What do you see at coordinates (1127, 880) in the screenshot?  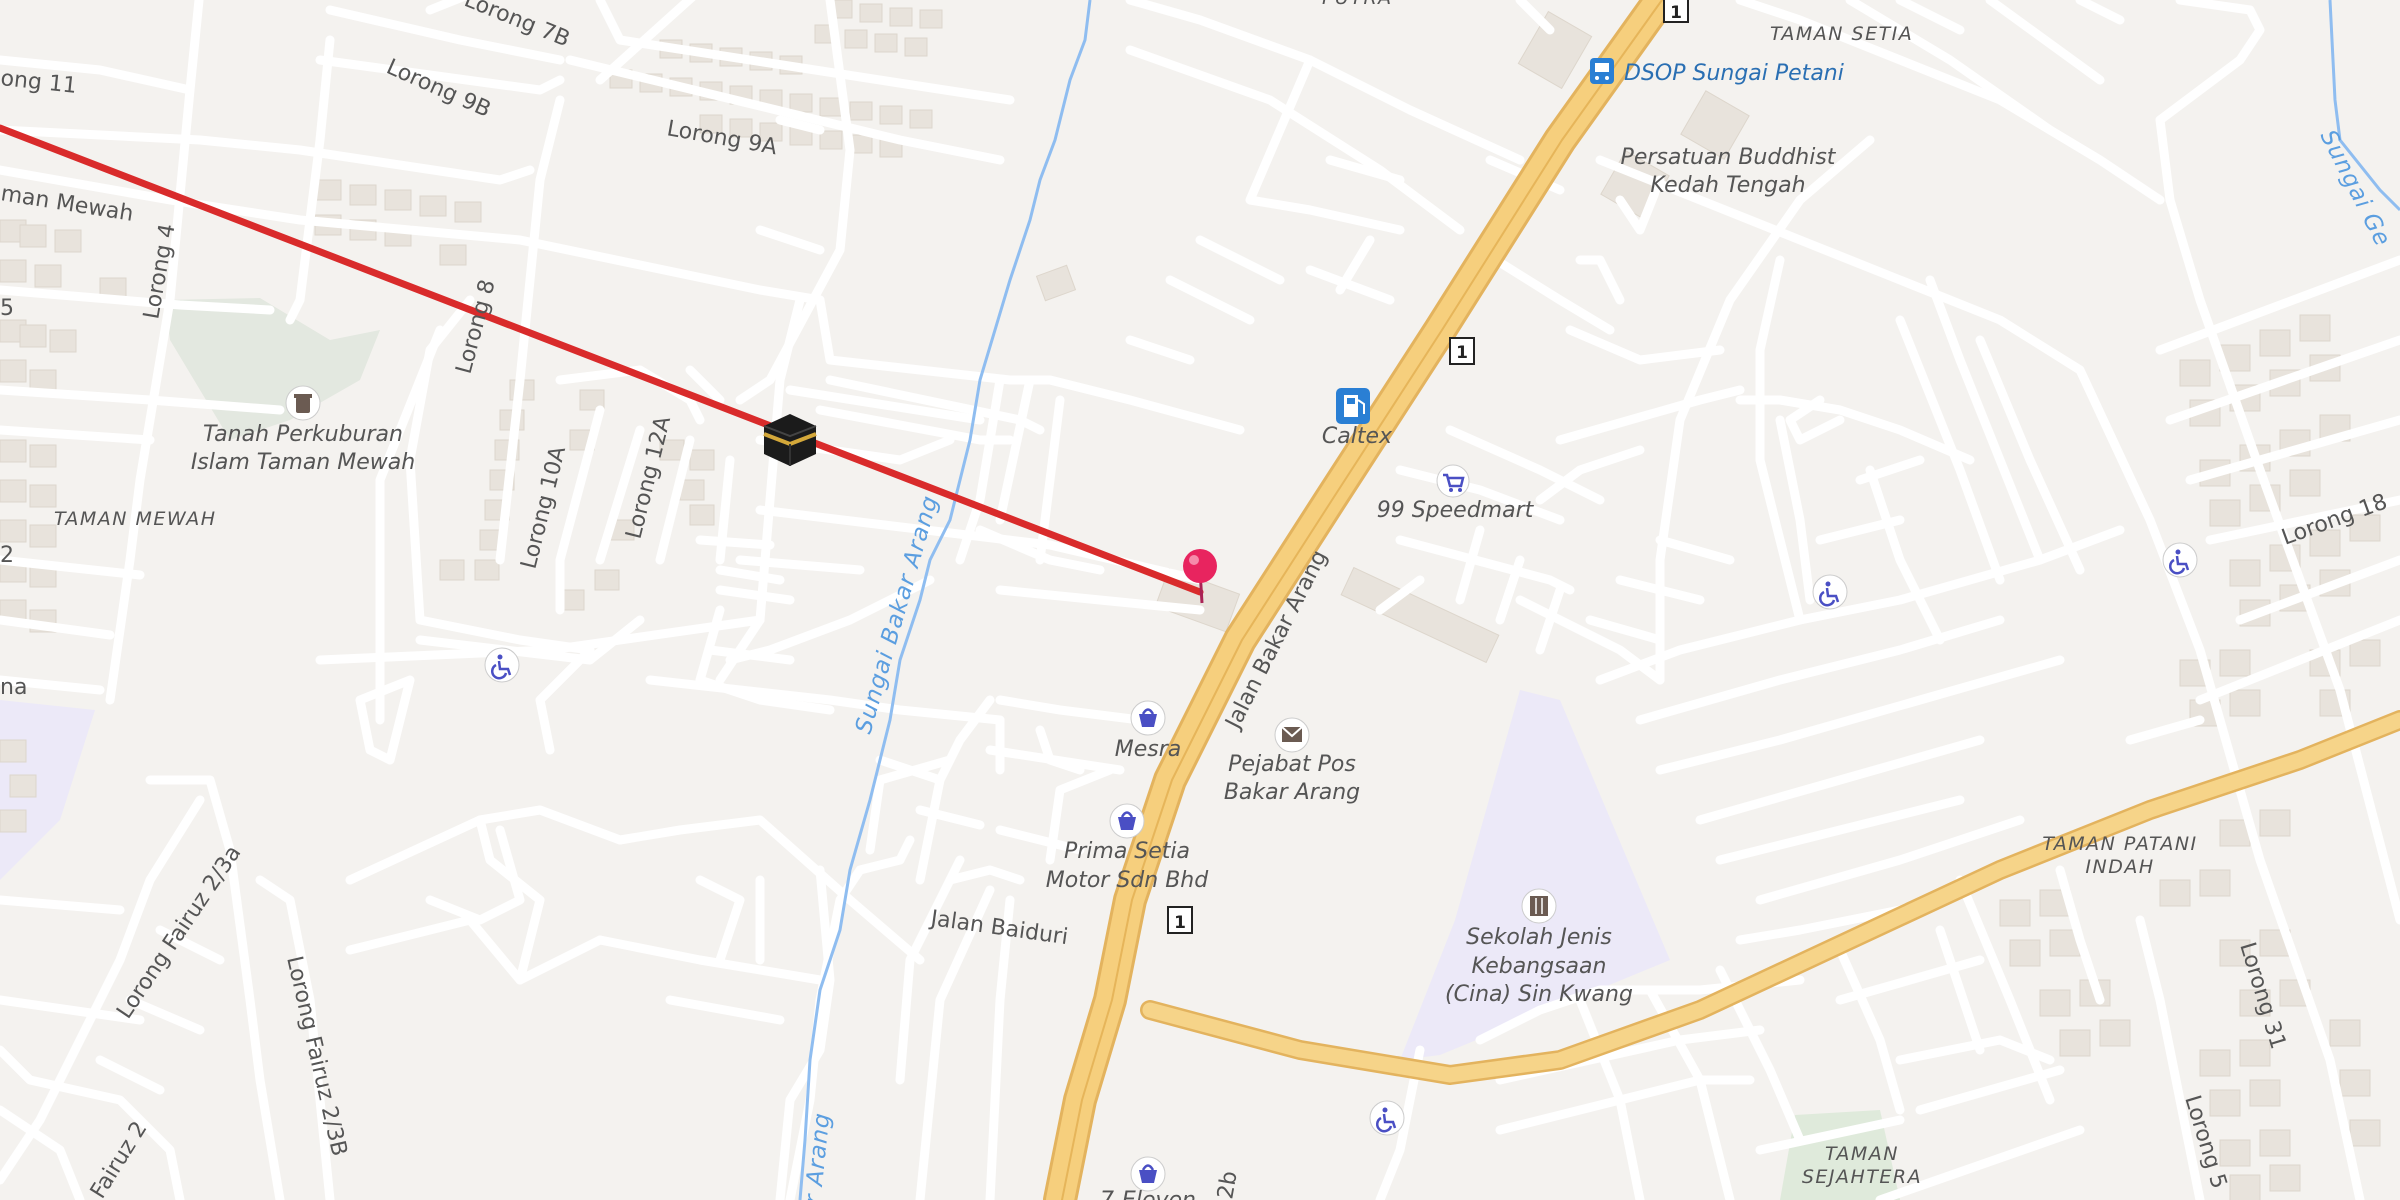 I see `poi-label-prima-2: Motor Sdn Bhd` at bounding box center [1127, 880].